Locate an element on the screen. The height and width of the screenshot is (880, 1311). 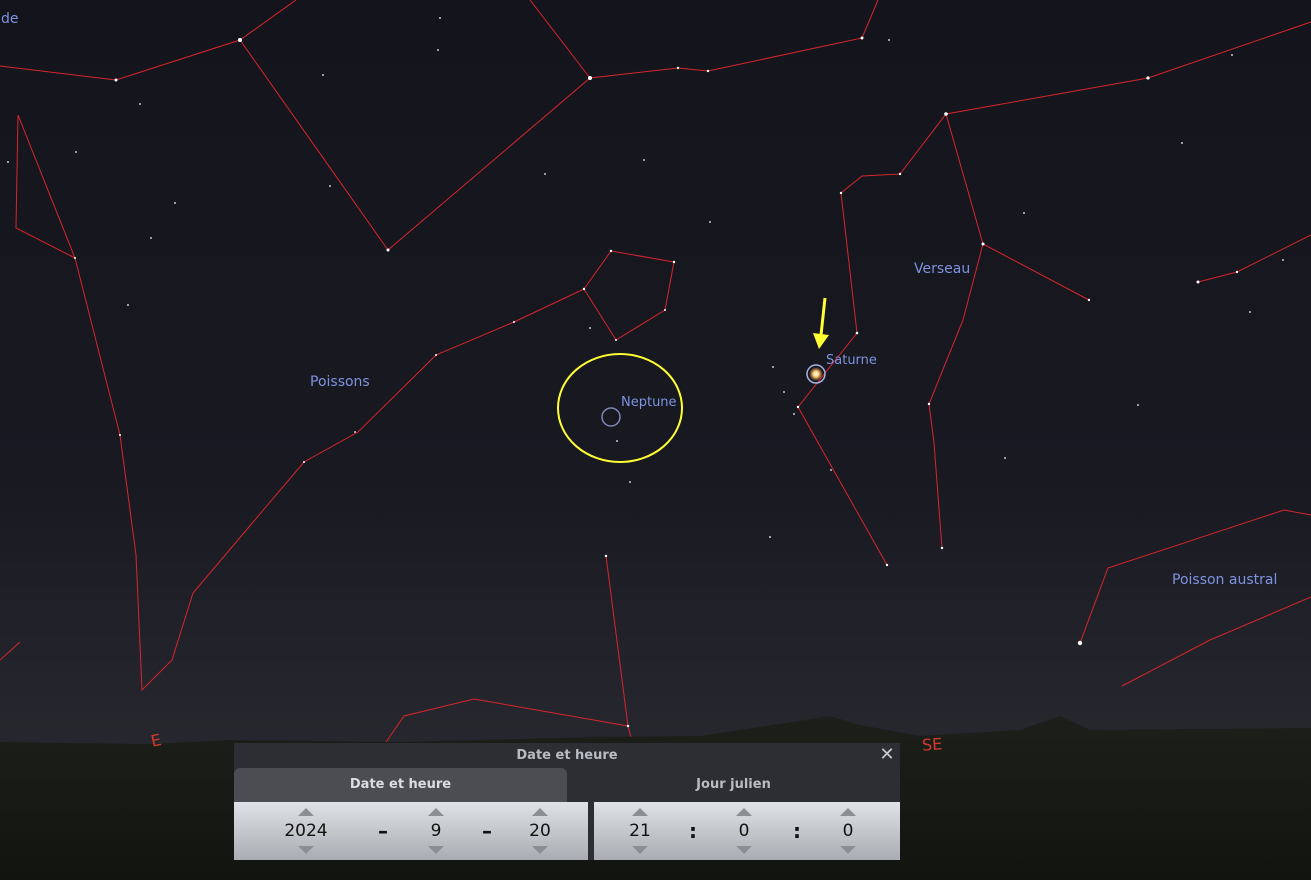
month-spinner: 9 is located at coordinates (436, 831).